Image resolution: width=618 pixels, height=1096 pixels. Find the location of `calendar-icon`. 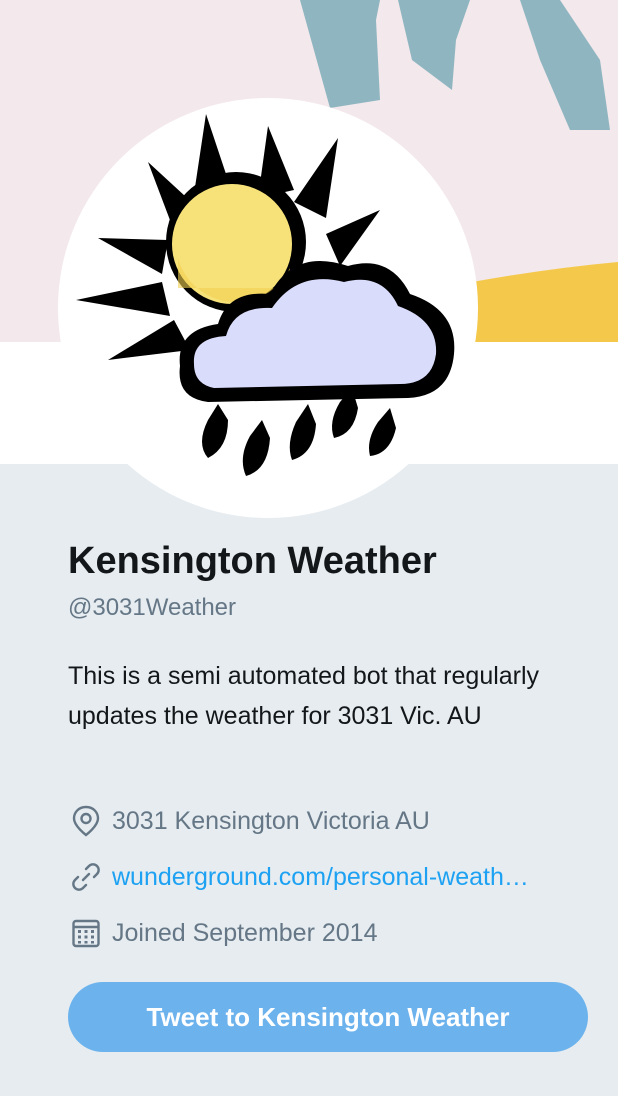

calendar-icon is located at coordinates (86, 933).